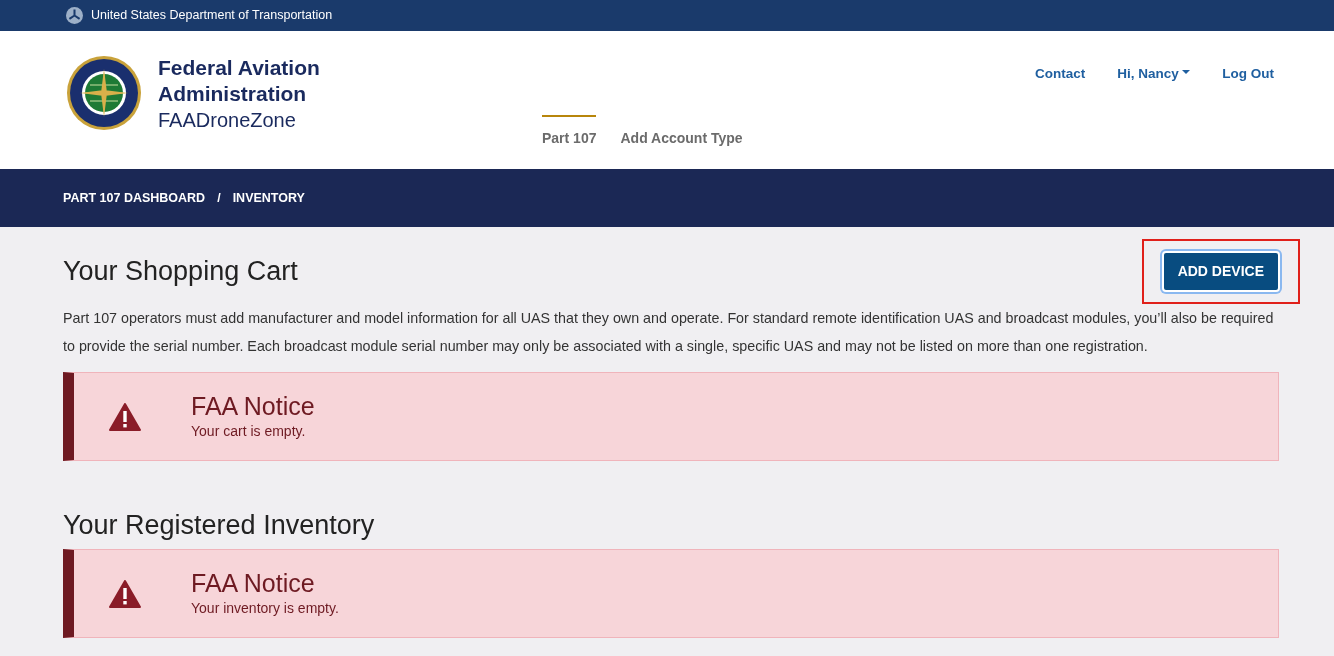  What do you see at coordinates (1060, 74) in the screenshot?
I see `nav-link: Contact` at bounding box center [1060, 74].